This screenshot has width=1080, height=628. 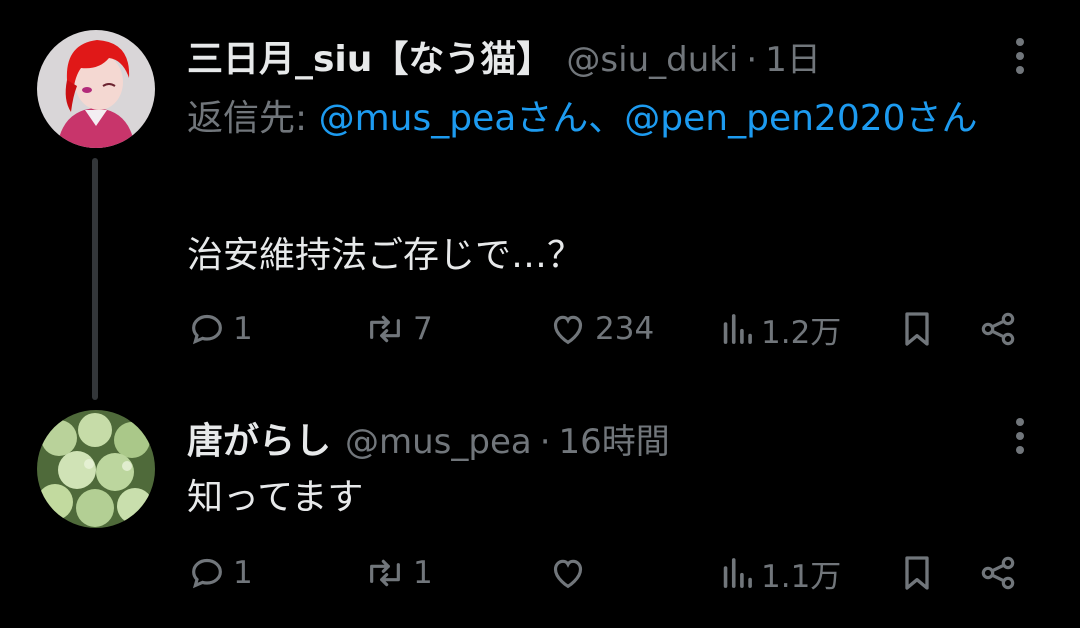 What do you see at coordinates (95, 279) in the screenshot?
I see `thread-connector-line` at bounding box center [95, 279].